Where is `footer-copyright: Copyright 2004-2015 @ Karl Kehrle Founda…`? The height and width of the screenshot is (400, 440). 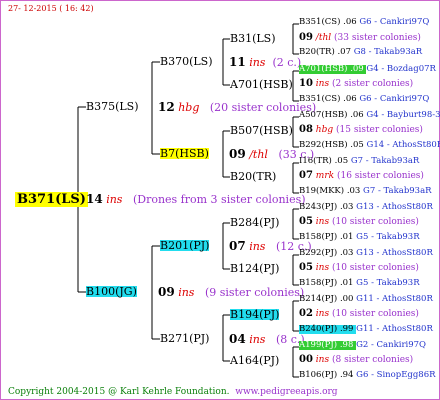 footer-copyright: Copyright 2004-2015 @ Karl Kehrle Founda… is located at coordinates (173, 392).